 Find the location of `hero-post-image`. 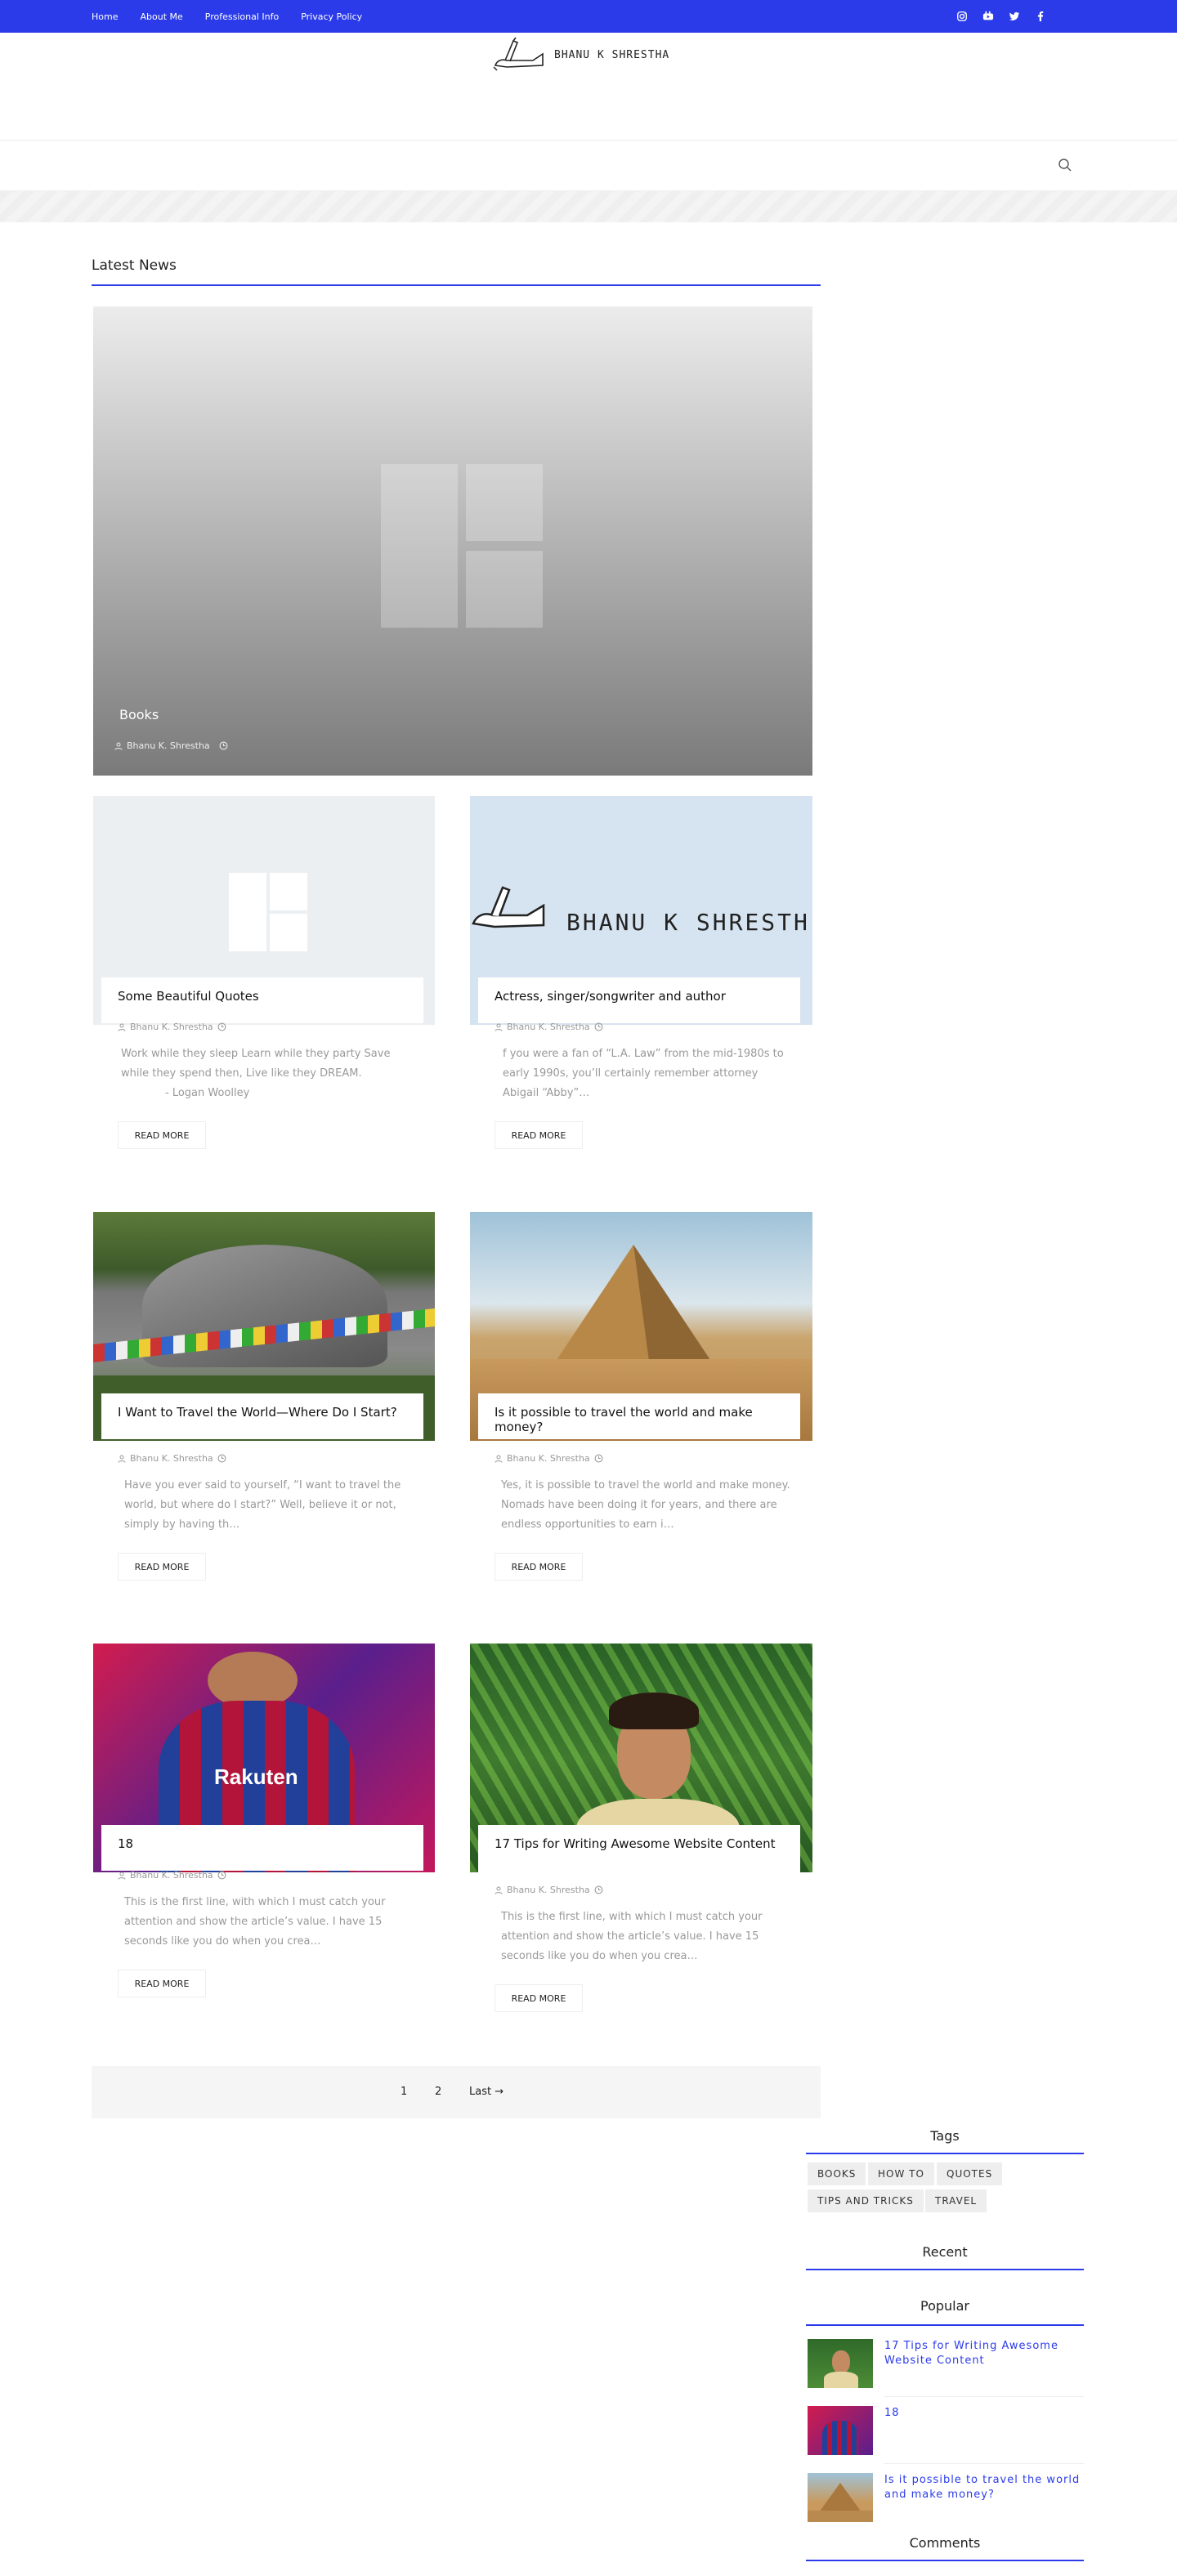

hero-post-image is located at coordinates (452, 541).